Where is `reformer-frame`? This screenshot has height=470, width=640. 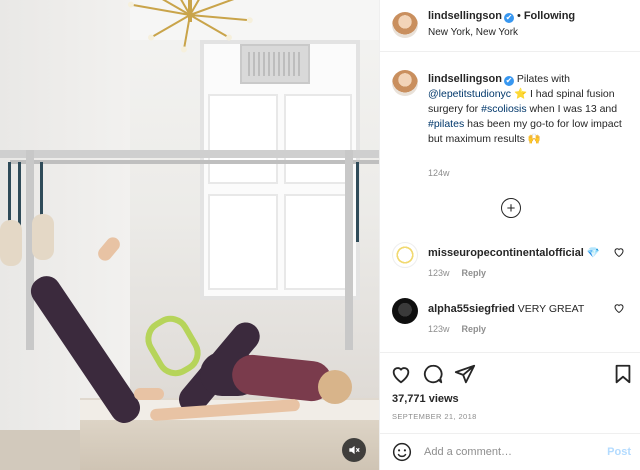
reformer-frame is located at coordinates (189, 154).